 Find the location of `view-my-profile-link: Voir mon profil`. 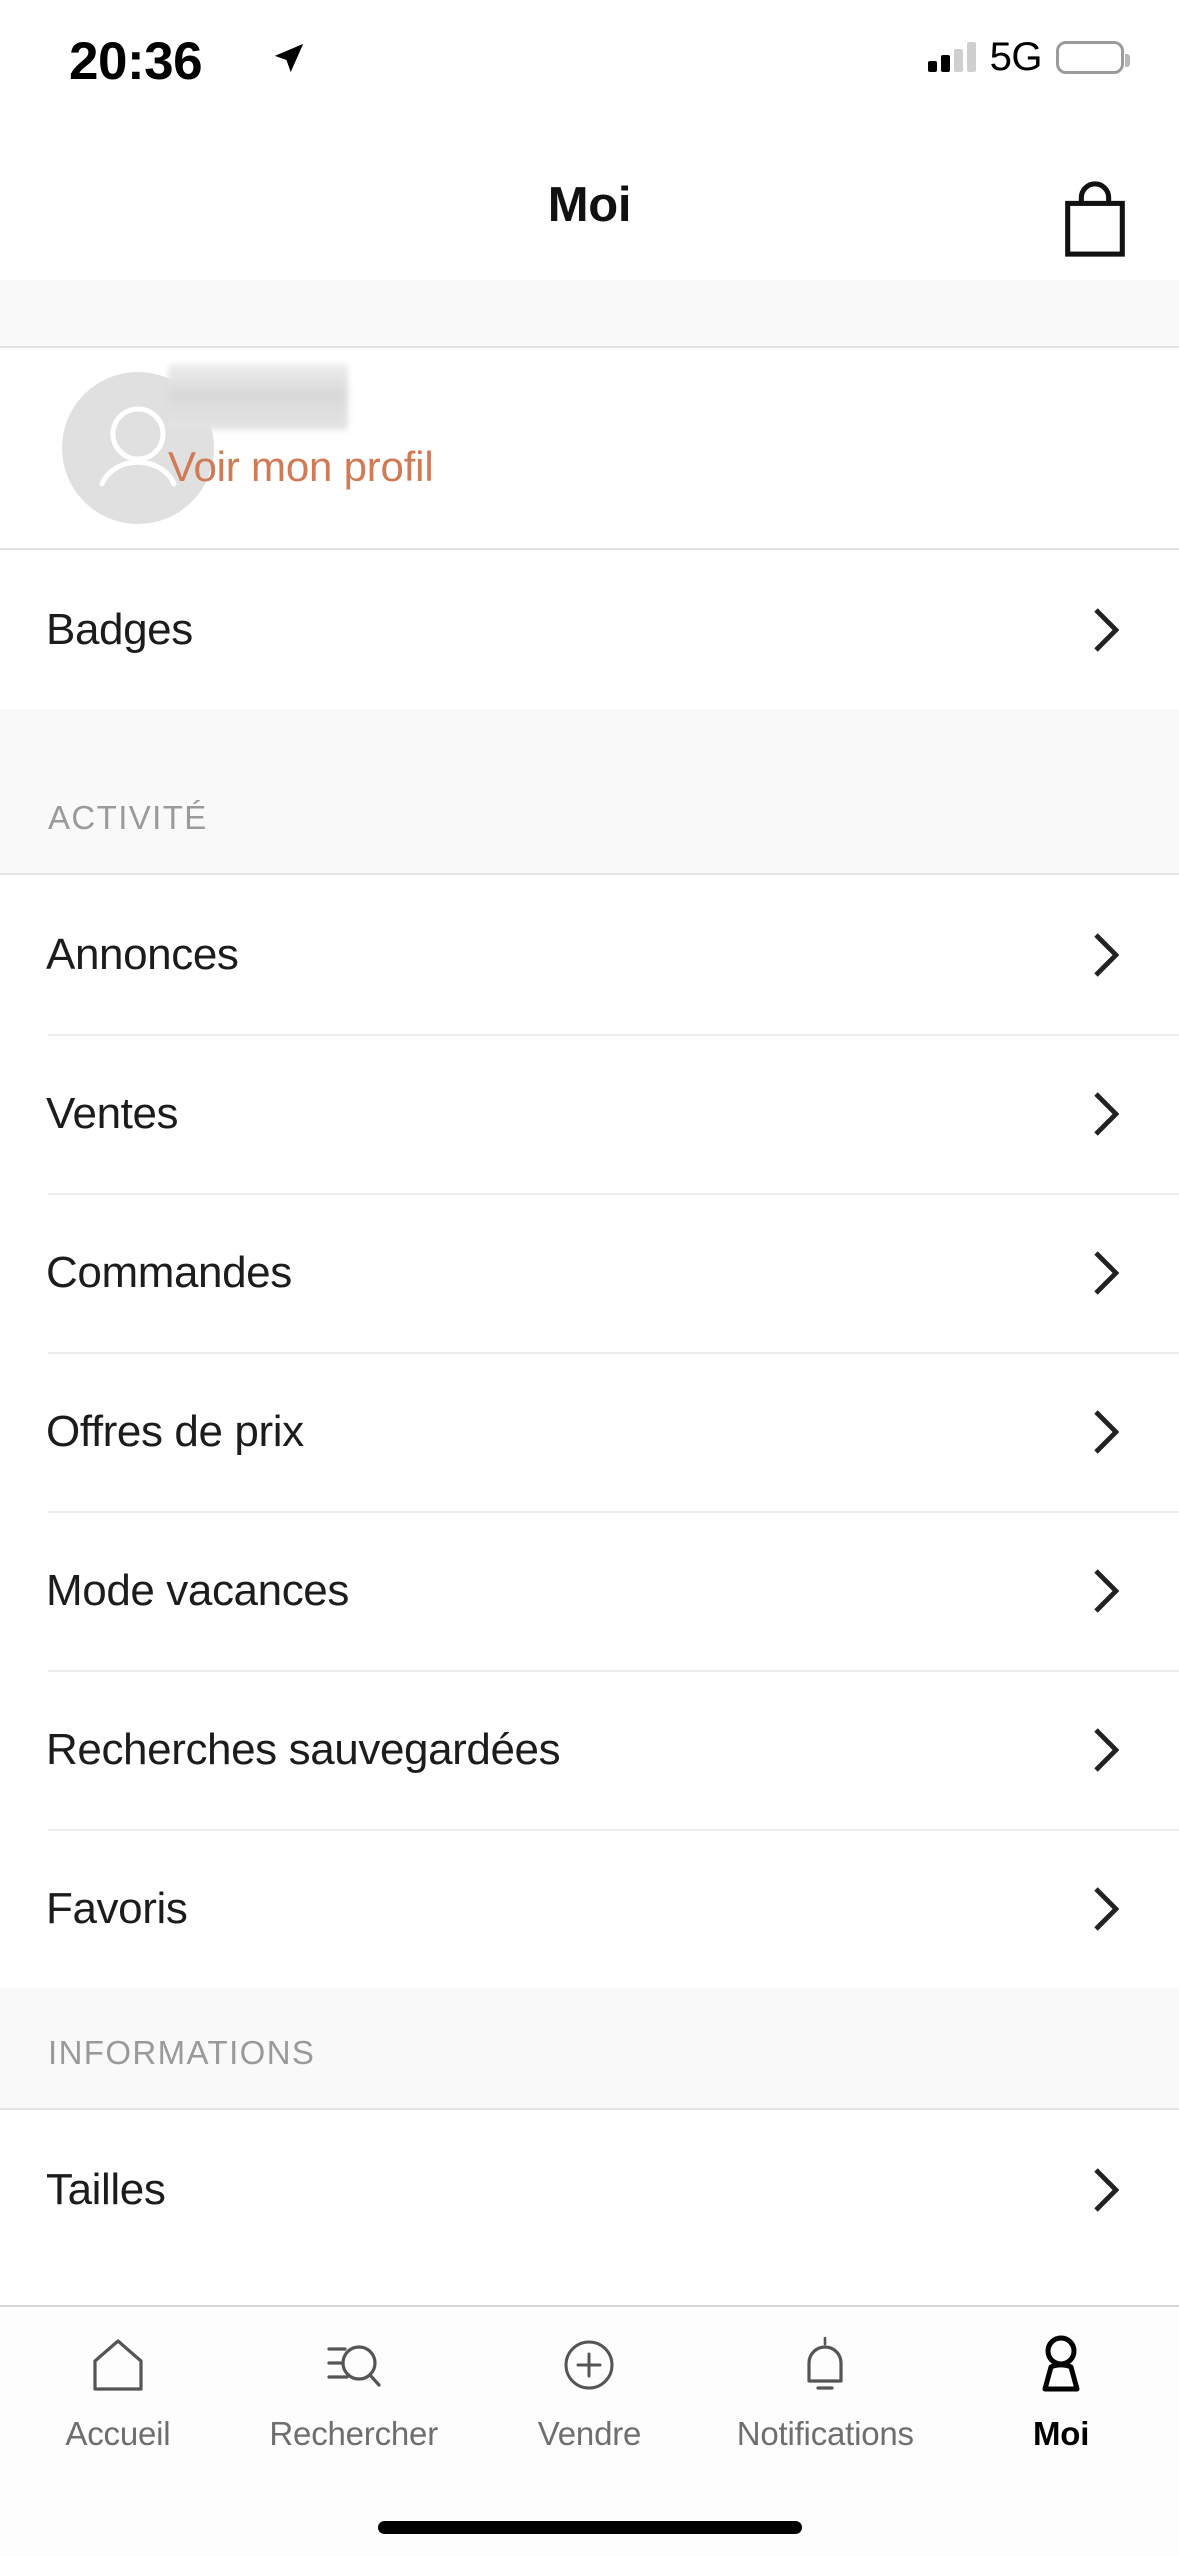

view-my-profile-link: Voir mon profil is located at coordinates (301, 467).